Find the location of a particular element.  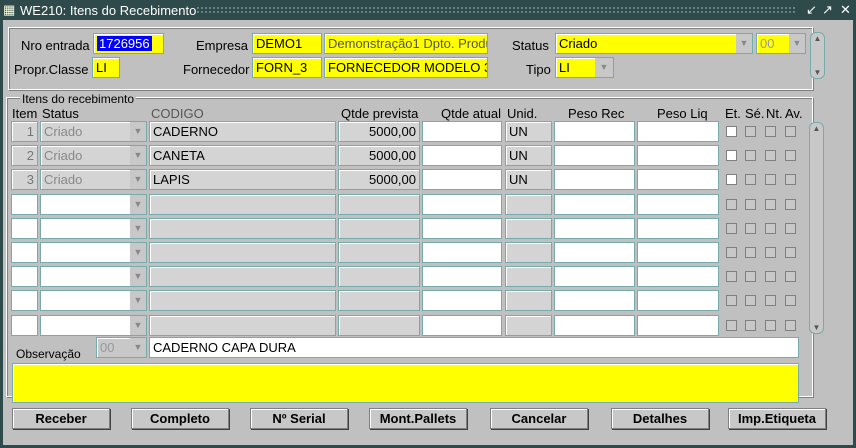

observacao-notes-area is located at coordinates (405, 383).